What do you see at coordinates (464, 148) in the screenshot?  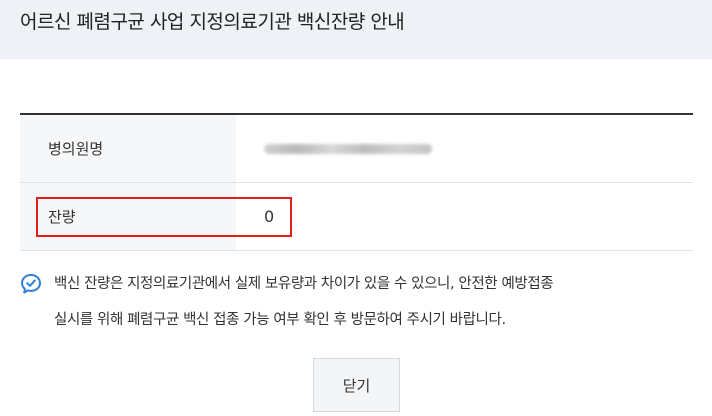 I see `hospital-name-value` at bounding box center [464, 148].